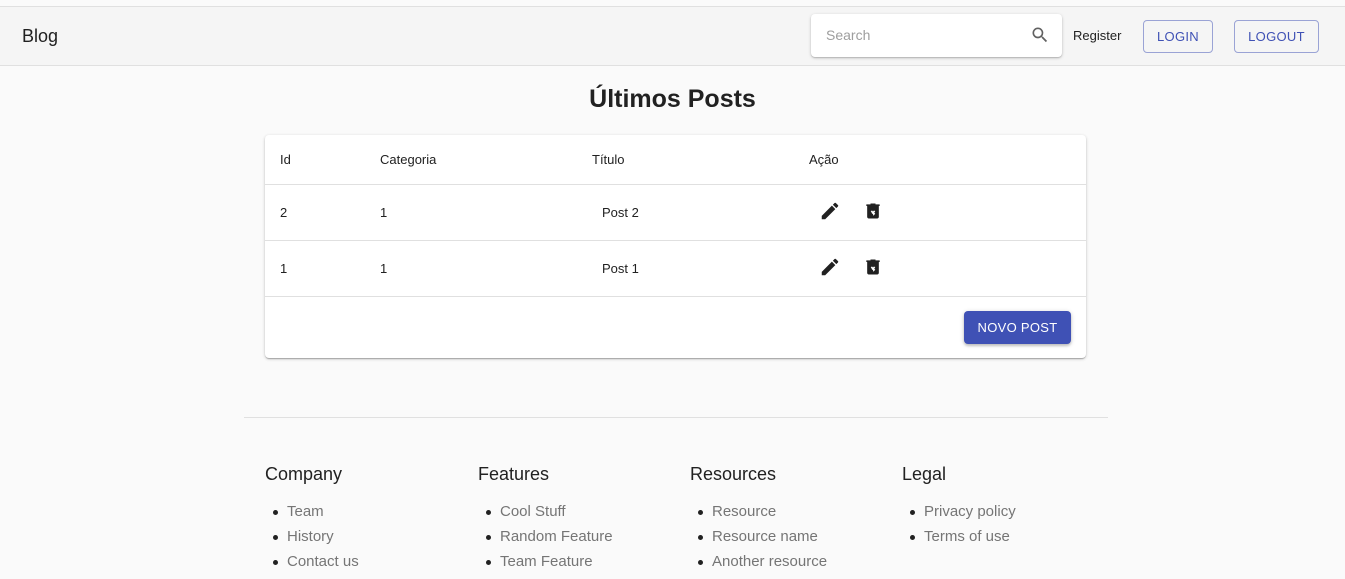  What do you see at coordinates (587, 565) in the screenshot?
I see `footer-link: Team Feature` at bounding box center [587, 565].